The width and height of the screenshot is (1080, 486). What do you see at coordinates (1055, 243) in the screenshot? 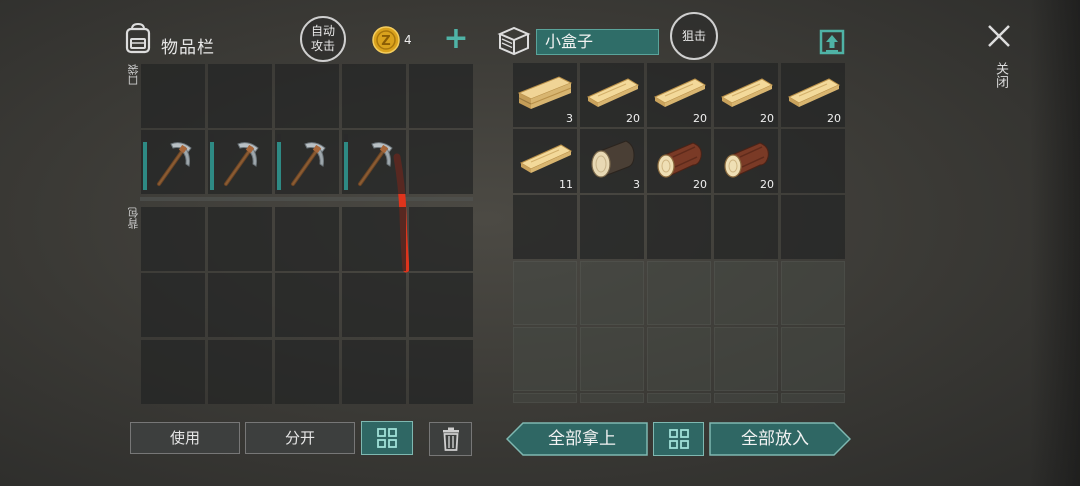
I see `screen-edge-shade` at bounding box center [1055, 243].